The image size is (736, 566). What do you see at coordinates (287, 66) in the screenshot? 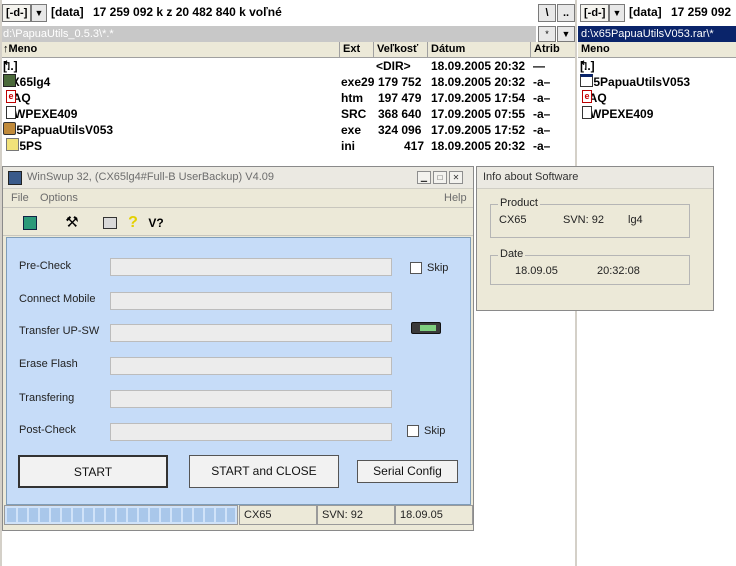
I see `list-item: ↰ [..] <DIR> 18.09.2005 20:32 —` at bounding box center [287, 66].